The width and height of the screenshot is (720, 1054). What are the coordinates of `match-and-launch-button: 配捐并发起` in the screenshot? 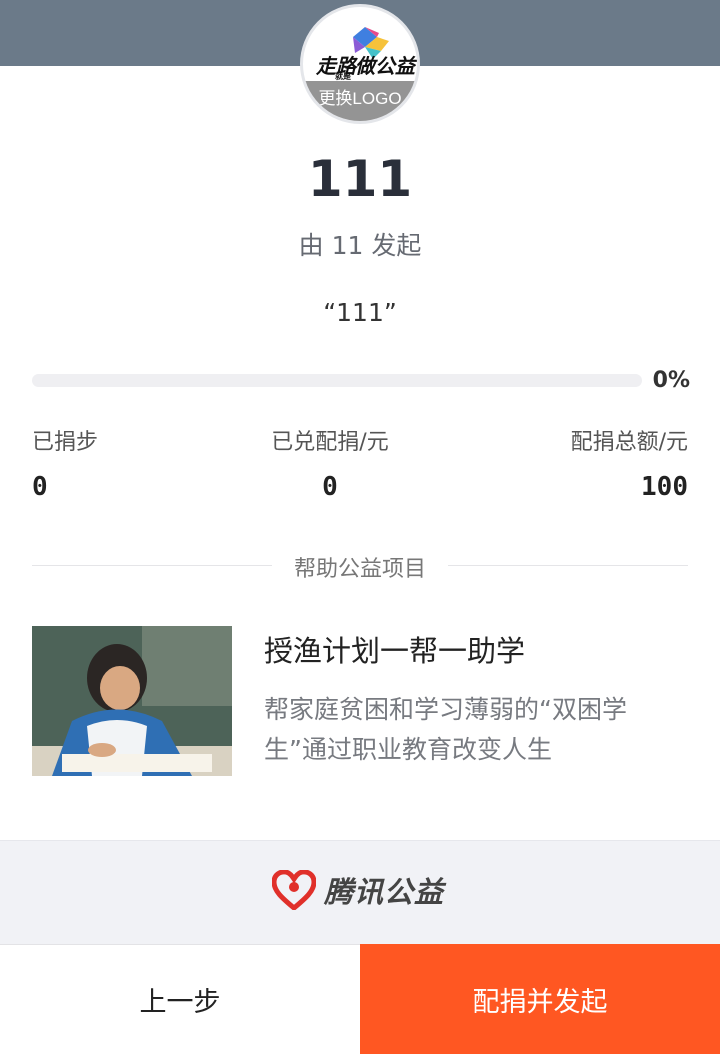 It's located at (540, 999).